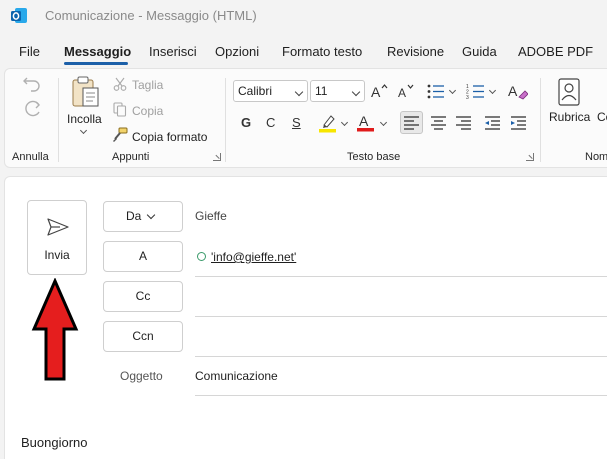  What do you see at coordinates (337, 91) in the screenshot?
I see `font-size-dropdown: 11` at bounding box center [337, 91].